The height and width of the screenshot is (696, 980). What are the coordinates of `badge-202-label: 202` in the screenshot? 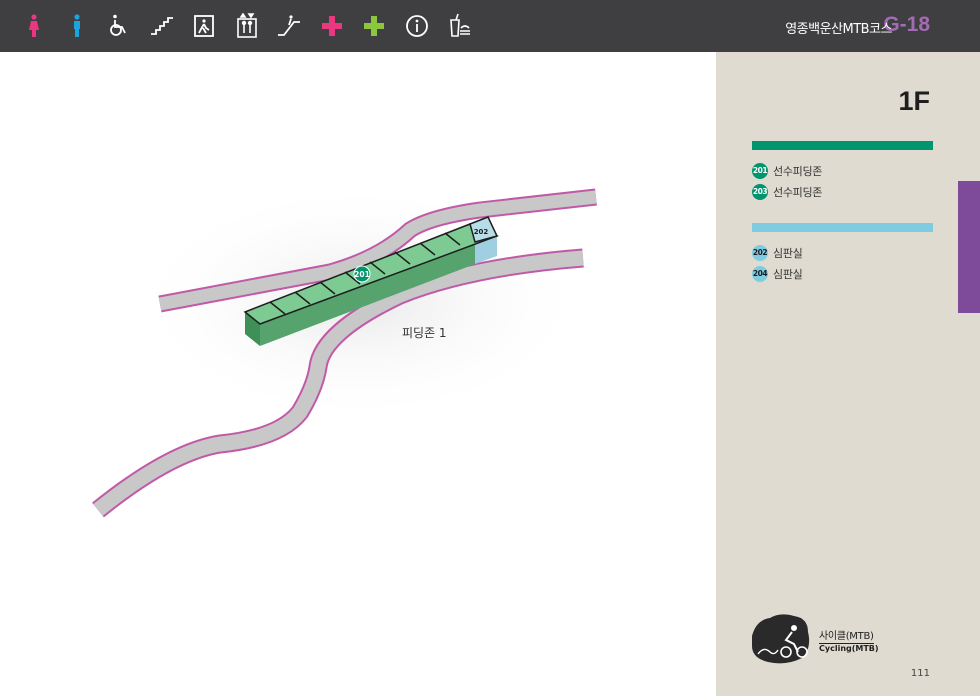 It's located at (481, 232).